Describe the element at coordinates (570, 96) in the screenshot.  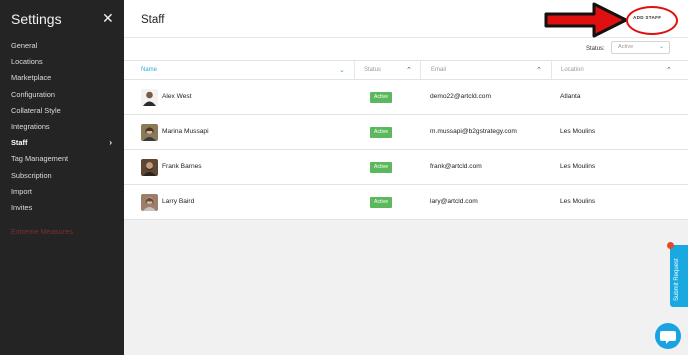
I see `staff-location: Atlanta` at that location.